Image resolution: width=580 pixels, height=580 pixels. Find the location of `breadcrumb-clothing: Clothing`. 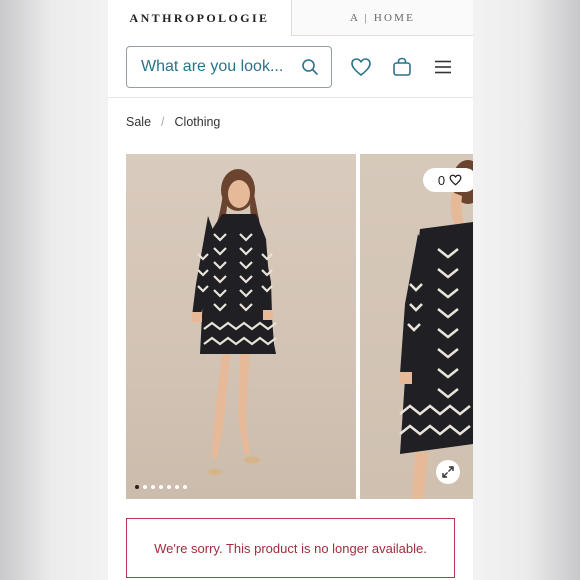

breadcrumb-clothing: Clothing is located at coordinates (198, 122).